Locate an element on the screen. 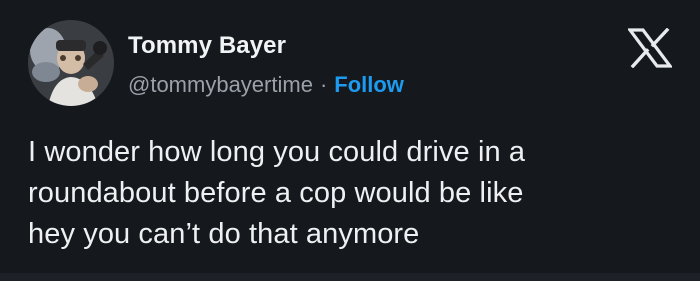 This screenshot has width=700, height=281. handle: @tommybayertime is located at coordinates (220, 84).